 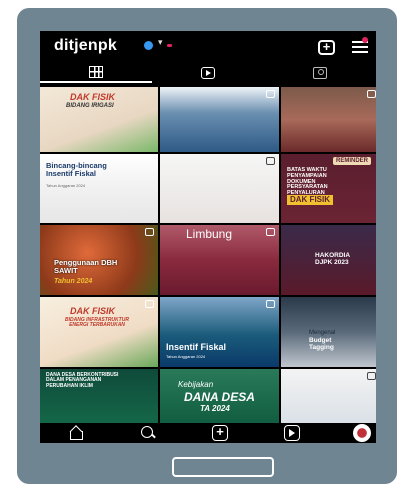 I want to click on post-tile: Insentif Fiskal Tahun Anggaran 2024, so click(x=219, y=332).